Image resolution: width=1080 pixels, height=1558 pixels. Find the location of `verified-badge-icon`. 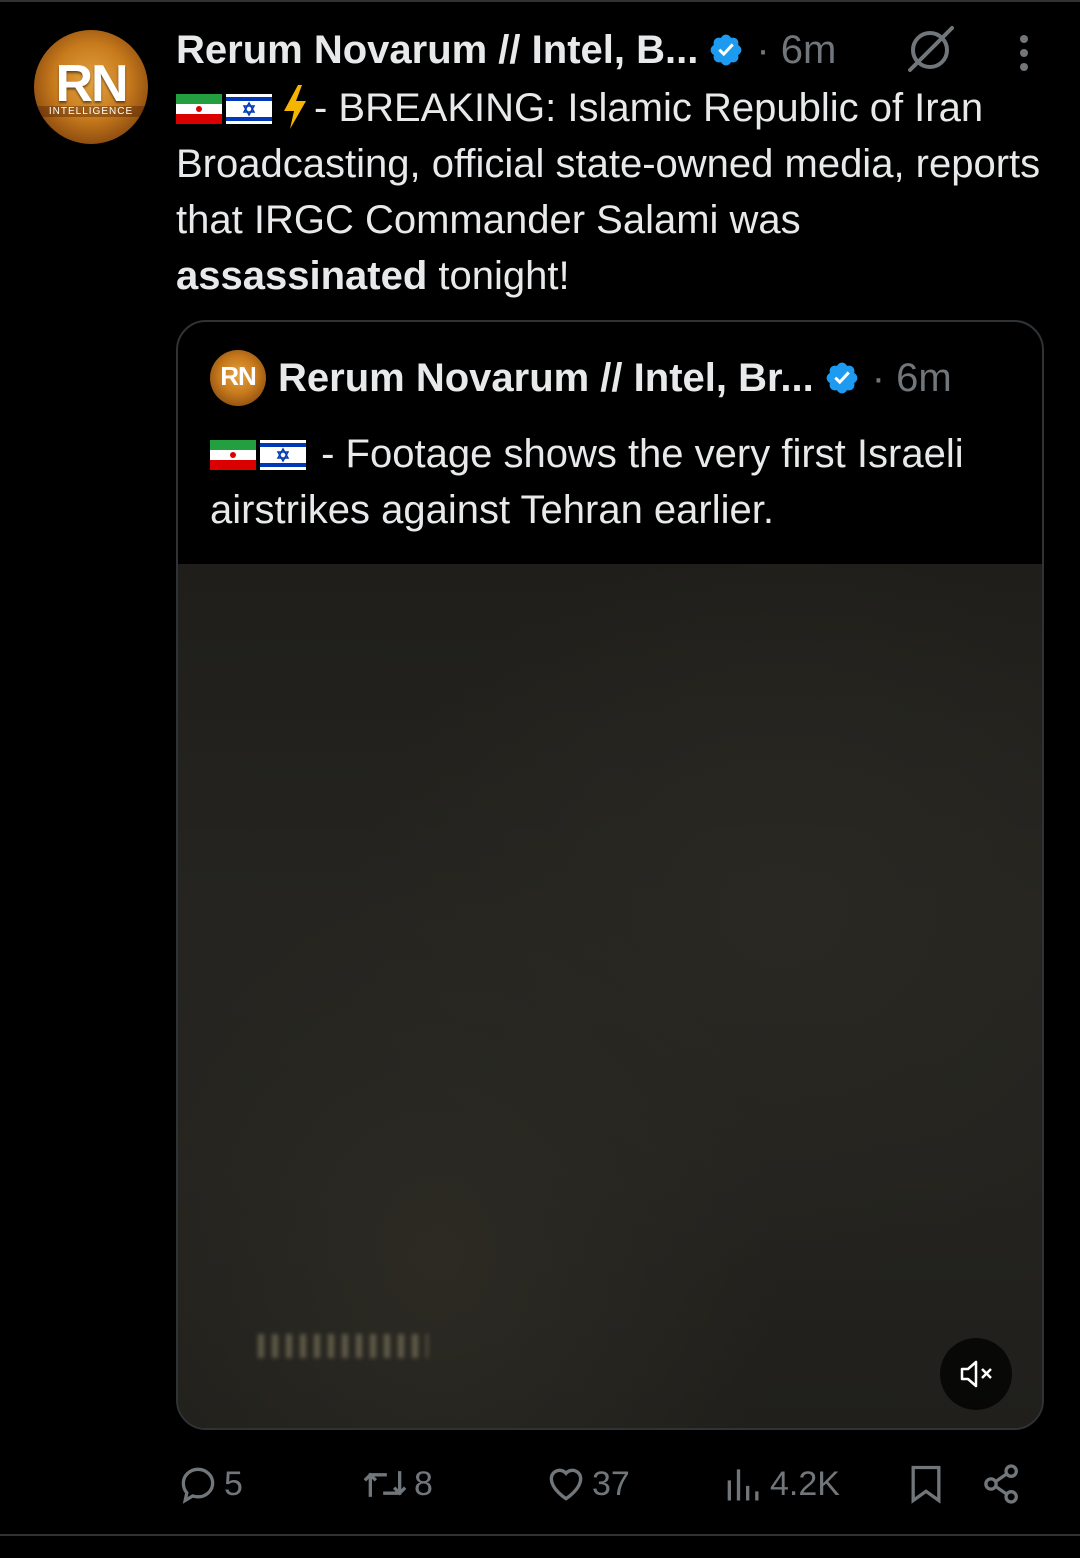

verified-badge-icon is located at coordinates (726, 50).